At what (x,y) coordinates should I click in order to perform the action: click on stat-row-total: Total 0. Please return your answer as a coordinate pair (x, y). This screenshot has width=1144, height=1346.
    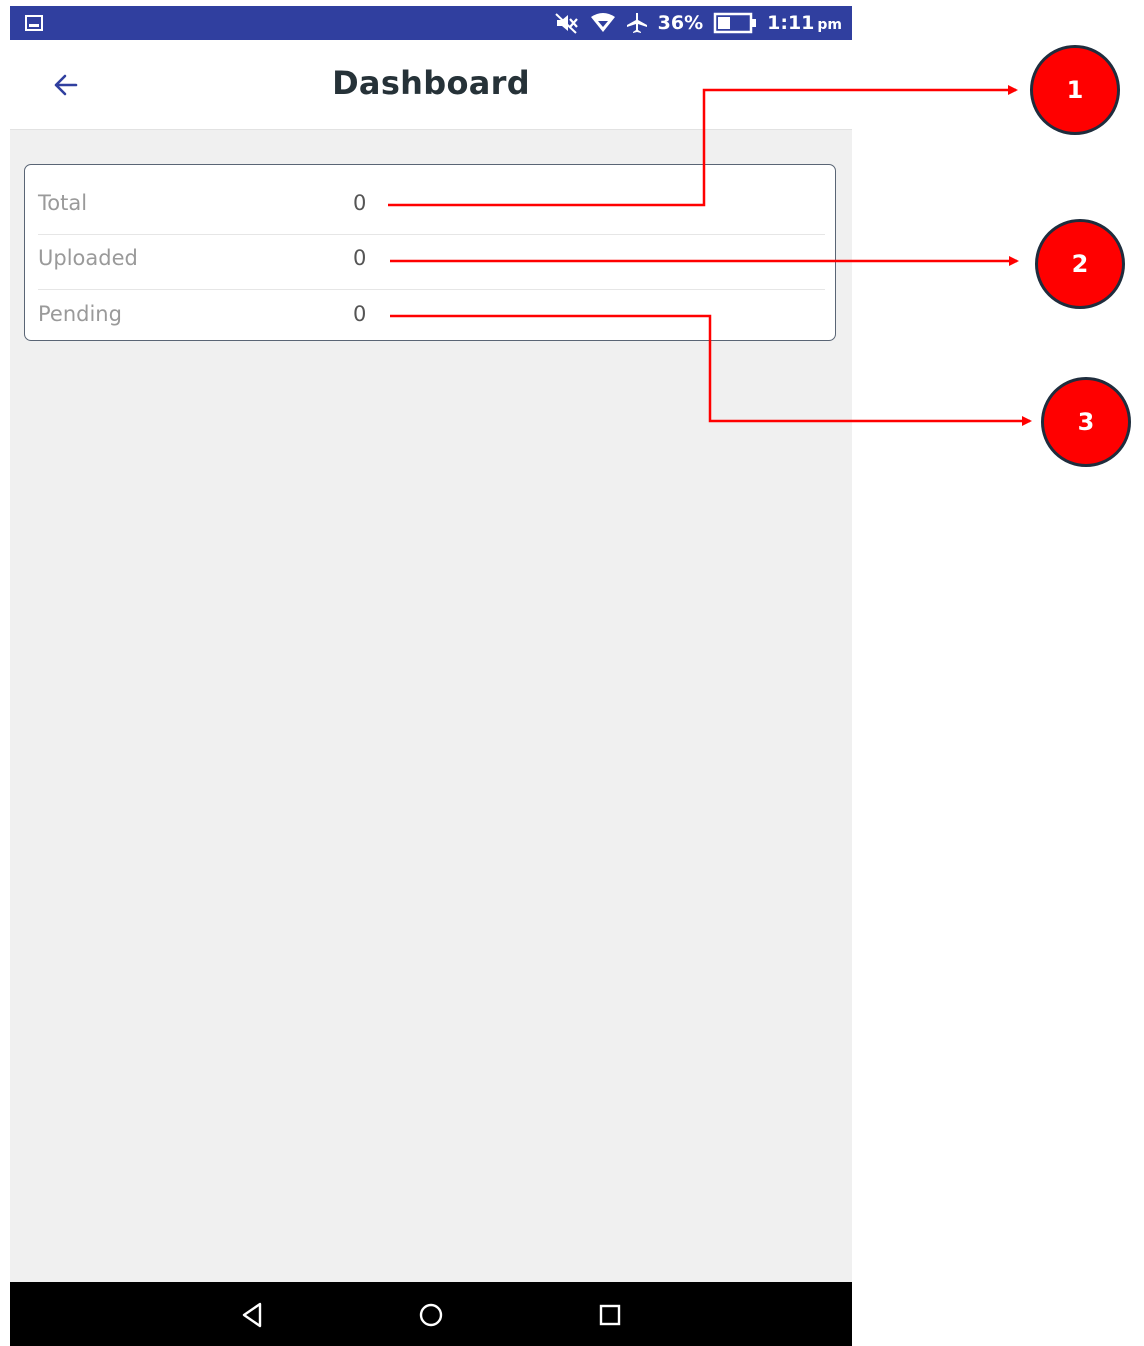
    Looking at the image, I should click on (431, 207).